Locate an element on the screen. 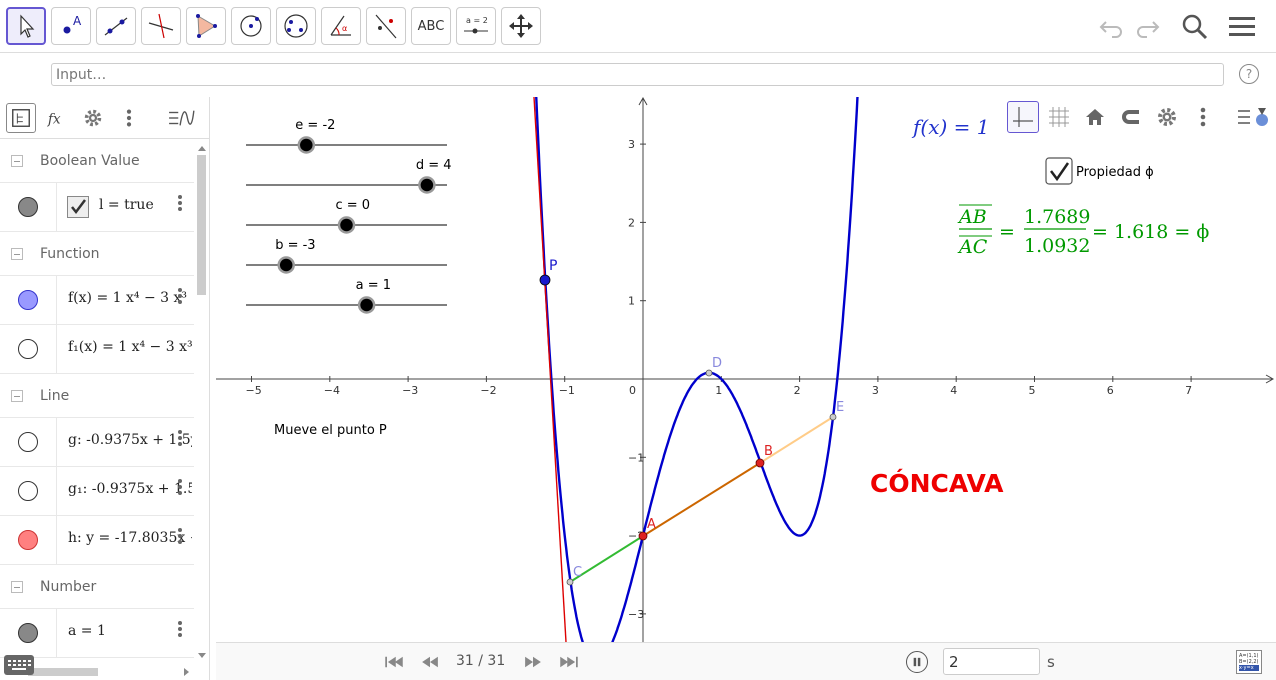  algebra-input-field is located at coordinates (637, 74).